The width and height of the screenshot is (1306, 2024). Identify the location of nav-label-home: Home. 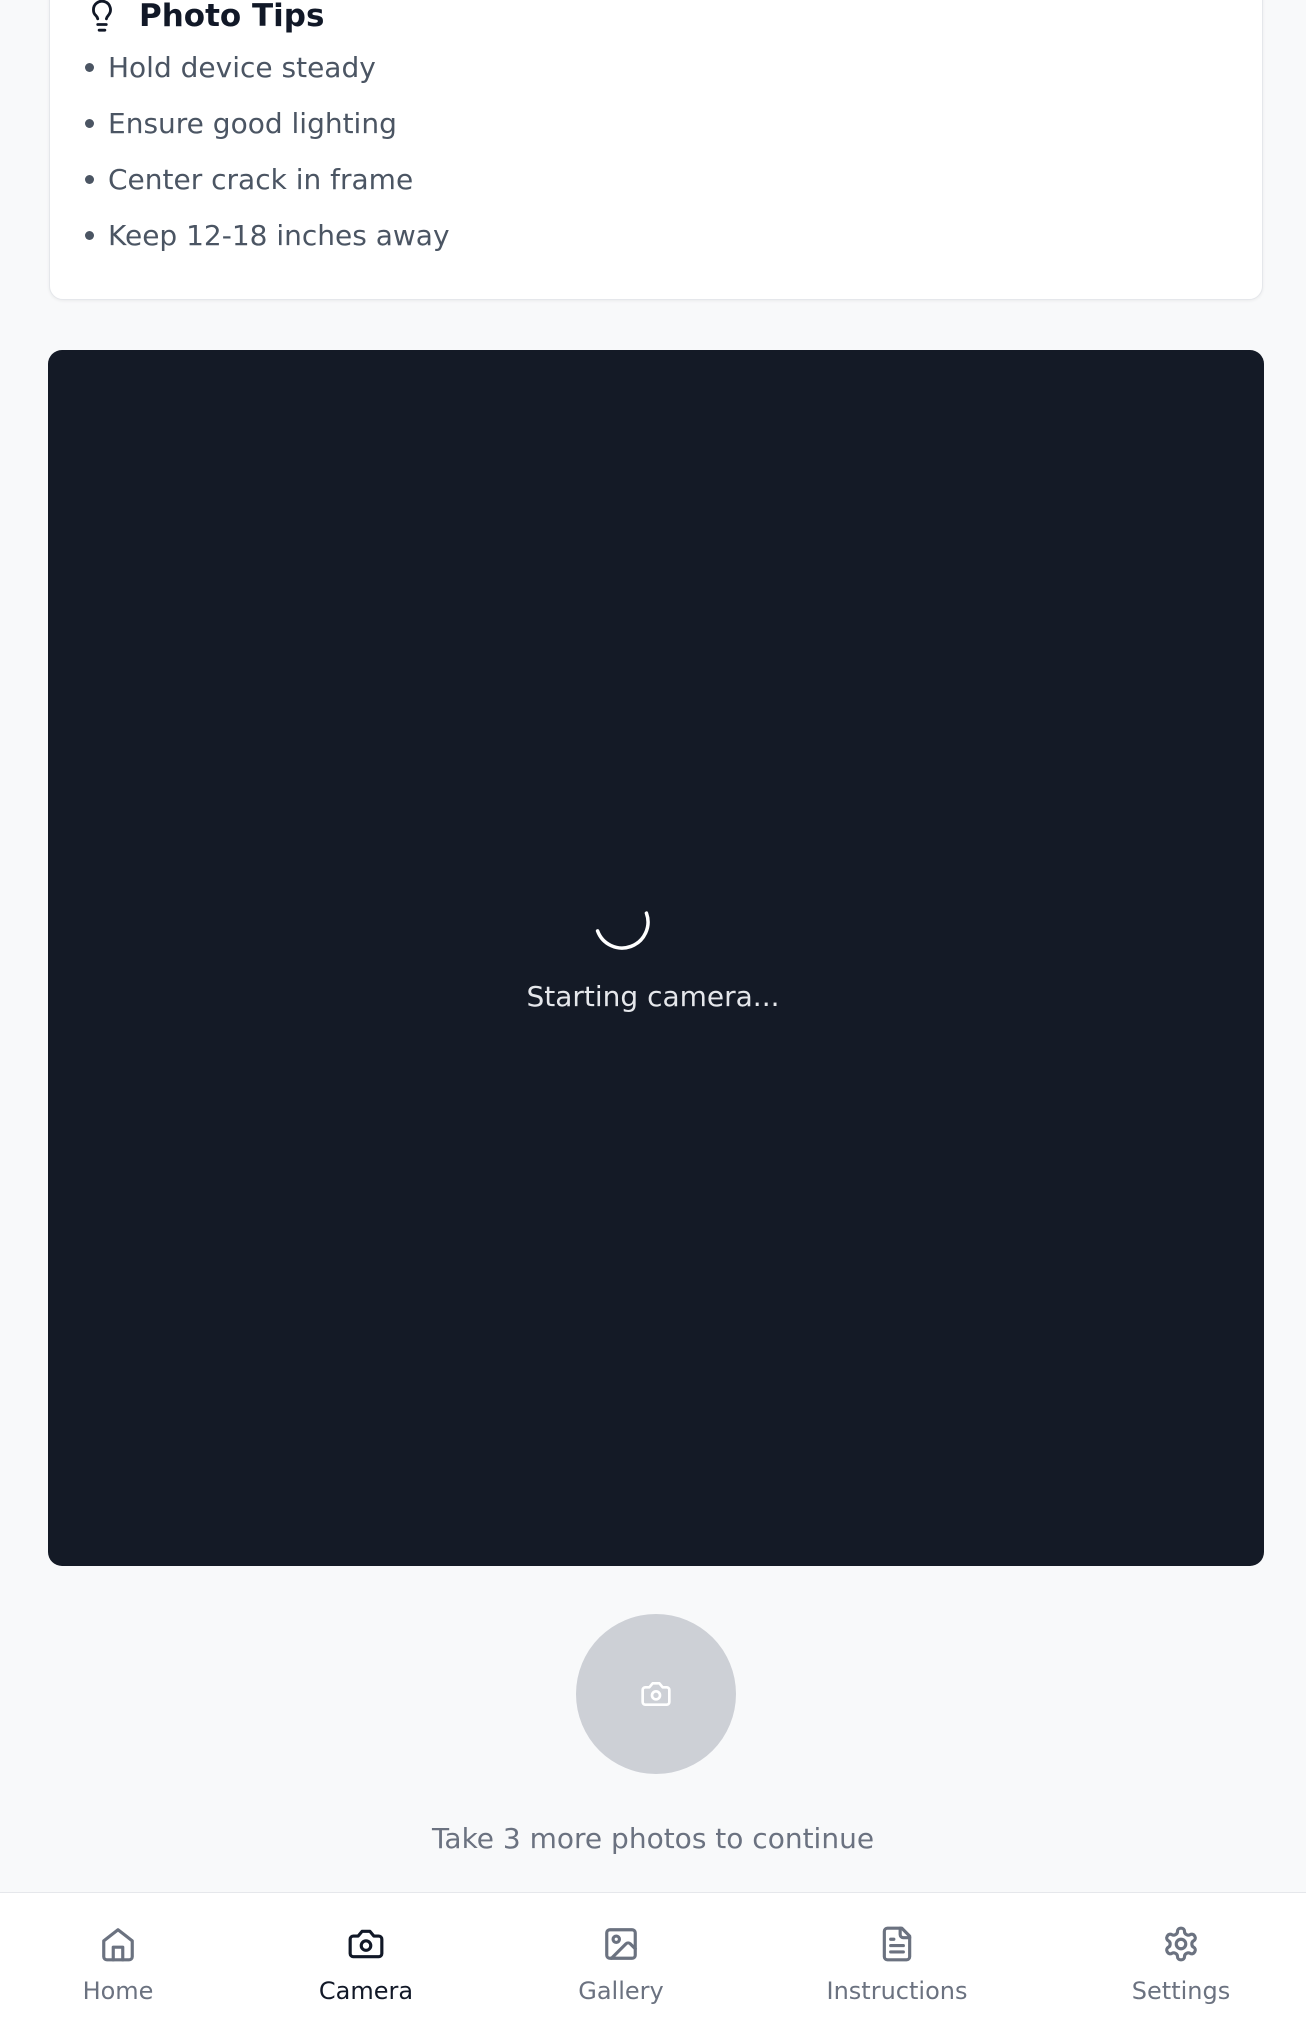
(118, 1991).